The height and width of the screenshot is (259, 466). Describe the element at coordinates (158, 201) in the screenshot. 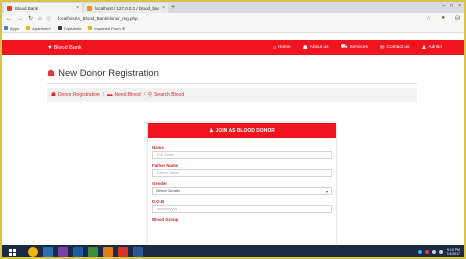

I see `dob-label: D.O.B` at that location.